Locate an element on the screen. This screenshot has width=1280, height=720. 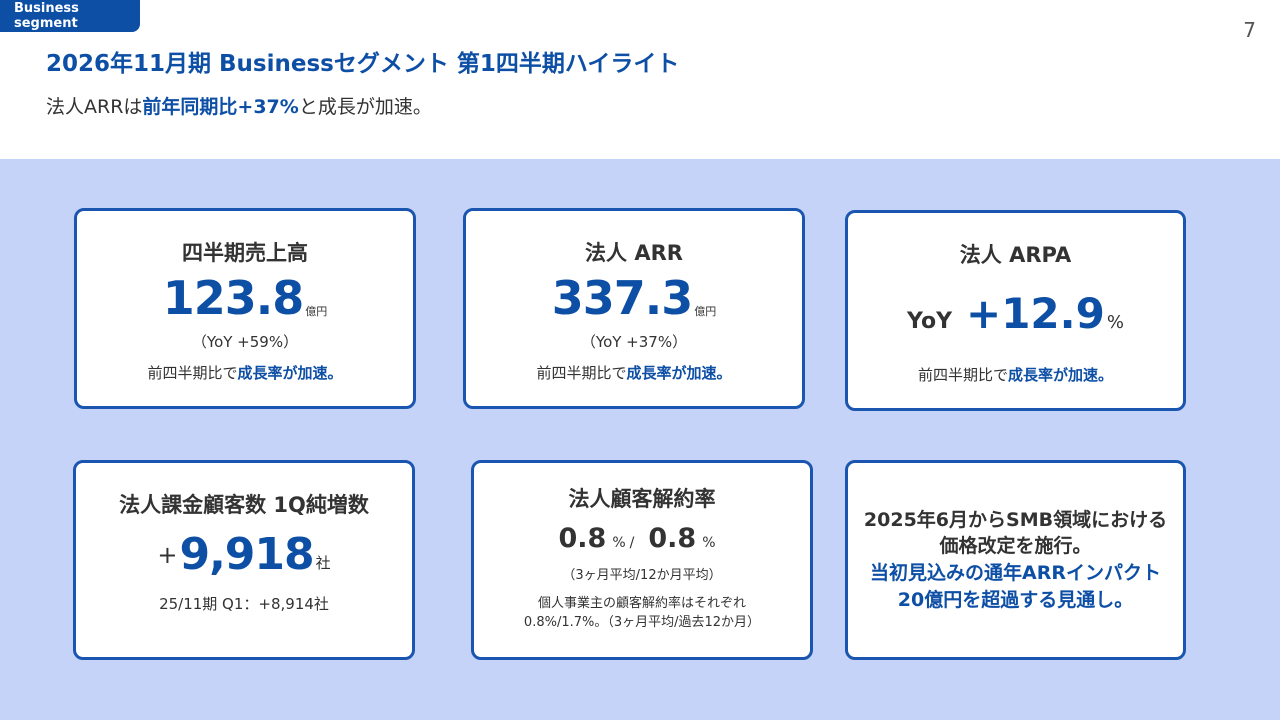
arpa-value: +12.9 is located at coordinates (1035, 313).